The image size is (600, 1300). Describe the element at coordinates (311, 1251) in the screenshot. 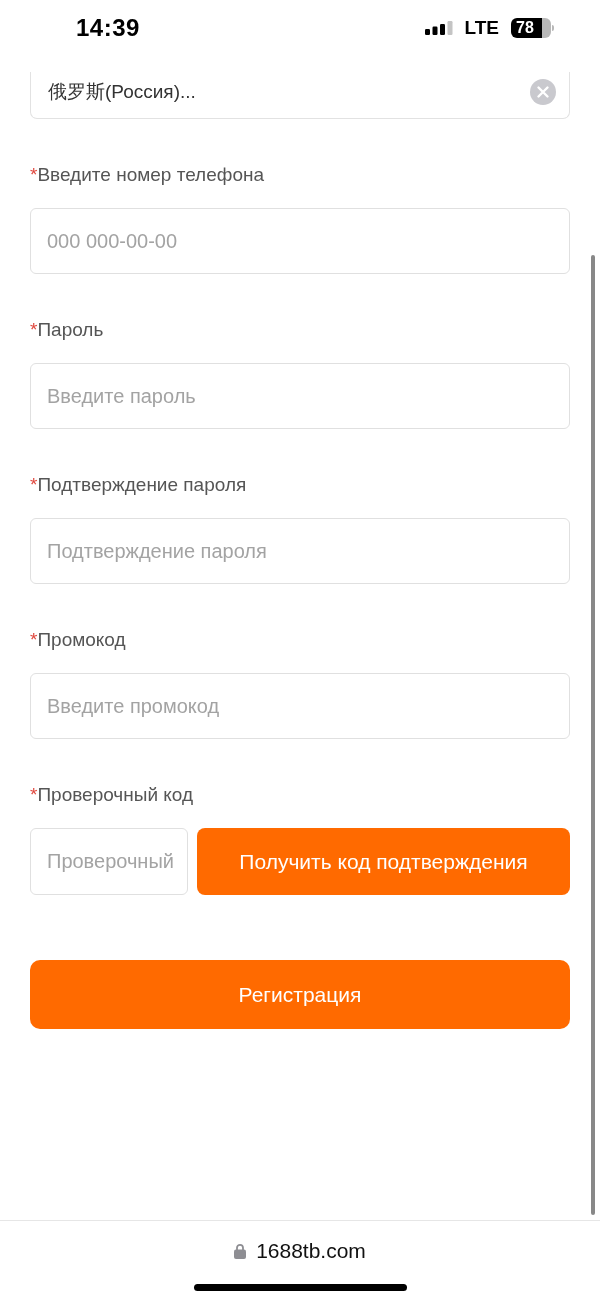

I see `url-text: 1688tb.com` at that location.